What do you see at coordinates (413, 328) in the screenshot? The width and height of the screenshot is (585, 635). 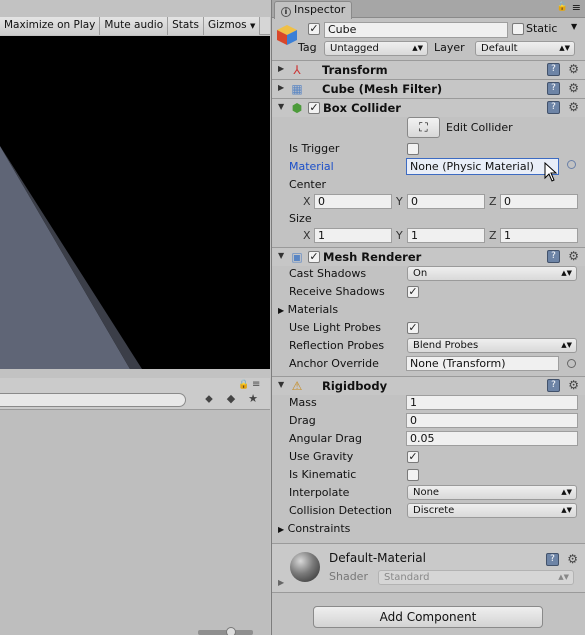 I see `use-light-probes-checkbox` at bounding box center [413, 328].